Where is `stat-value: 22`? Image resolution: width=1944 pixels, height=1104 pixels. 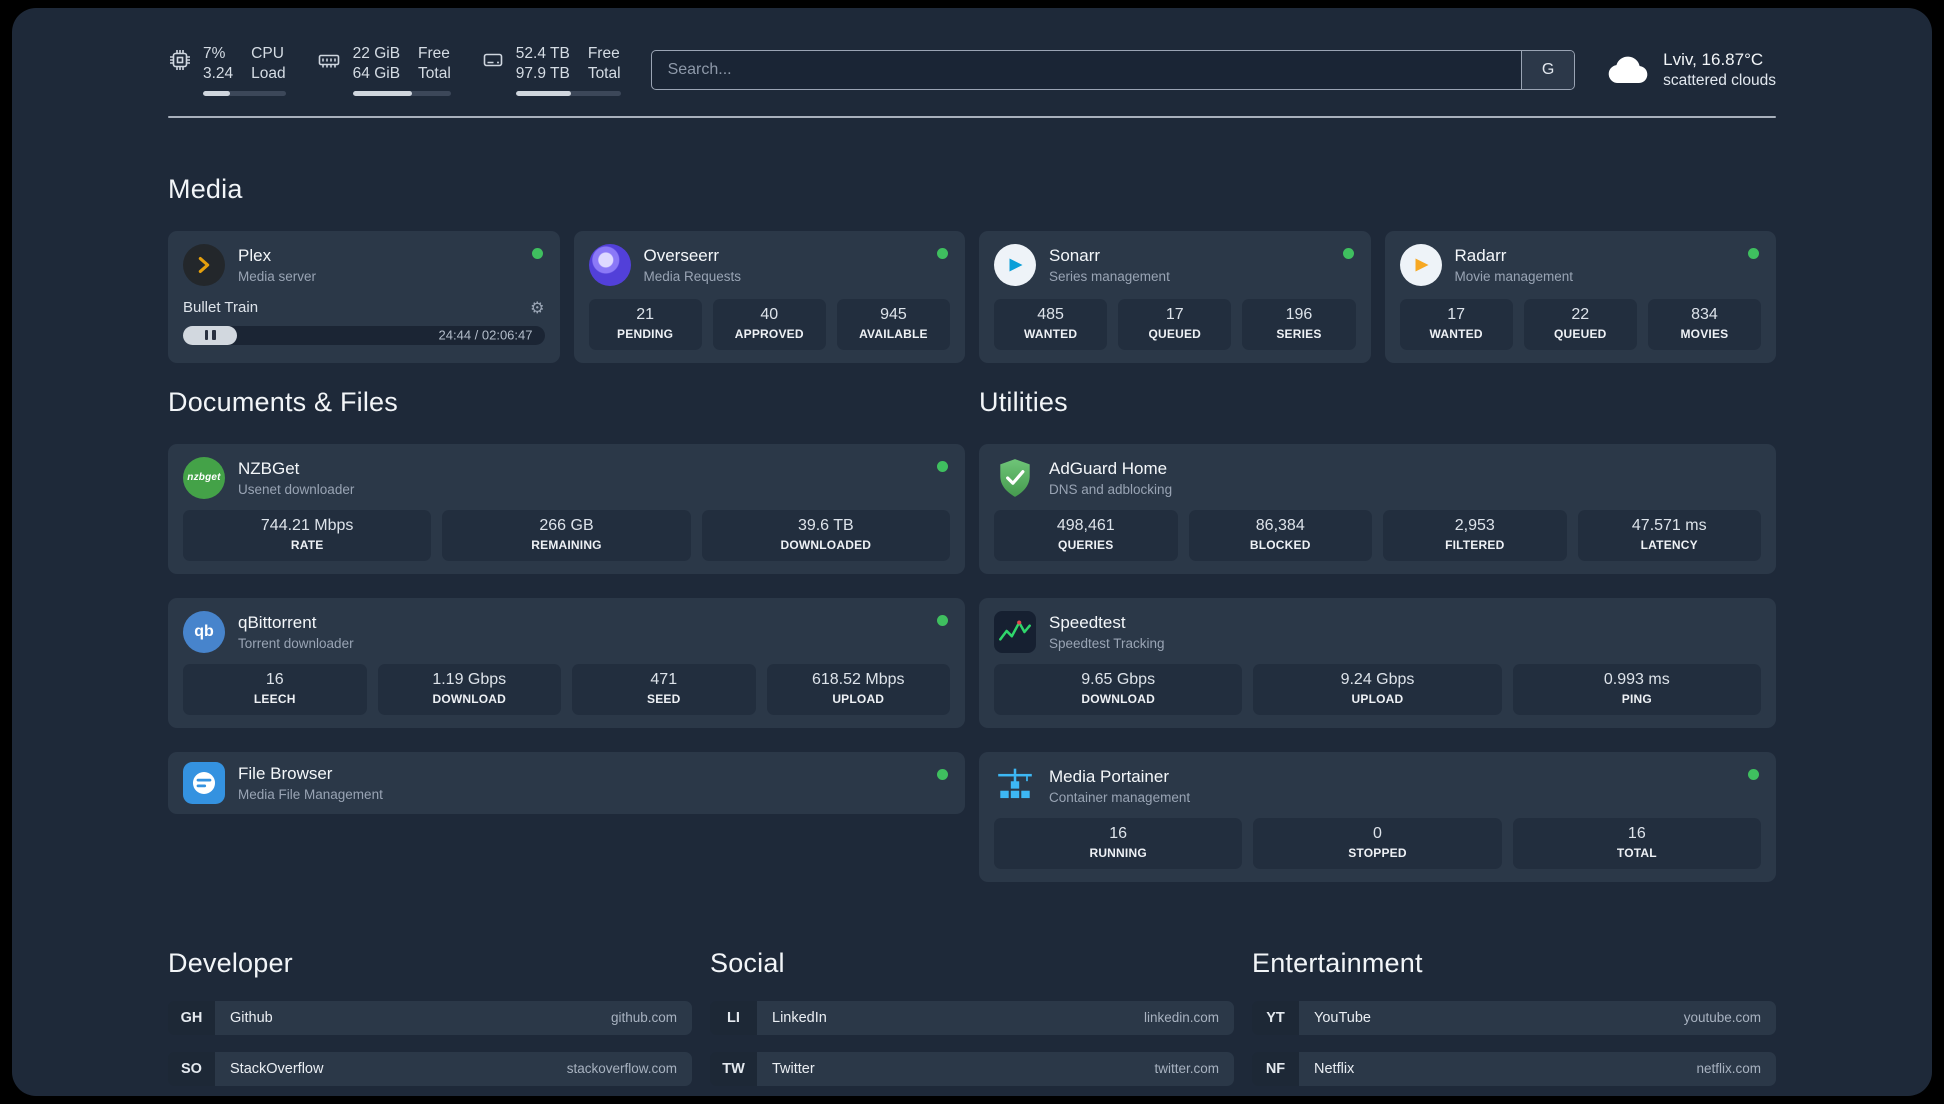
stat-value: 22 is located at coordinates (1580, 314).